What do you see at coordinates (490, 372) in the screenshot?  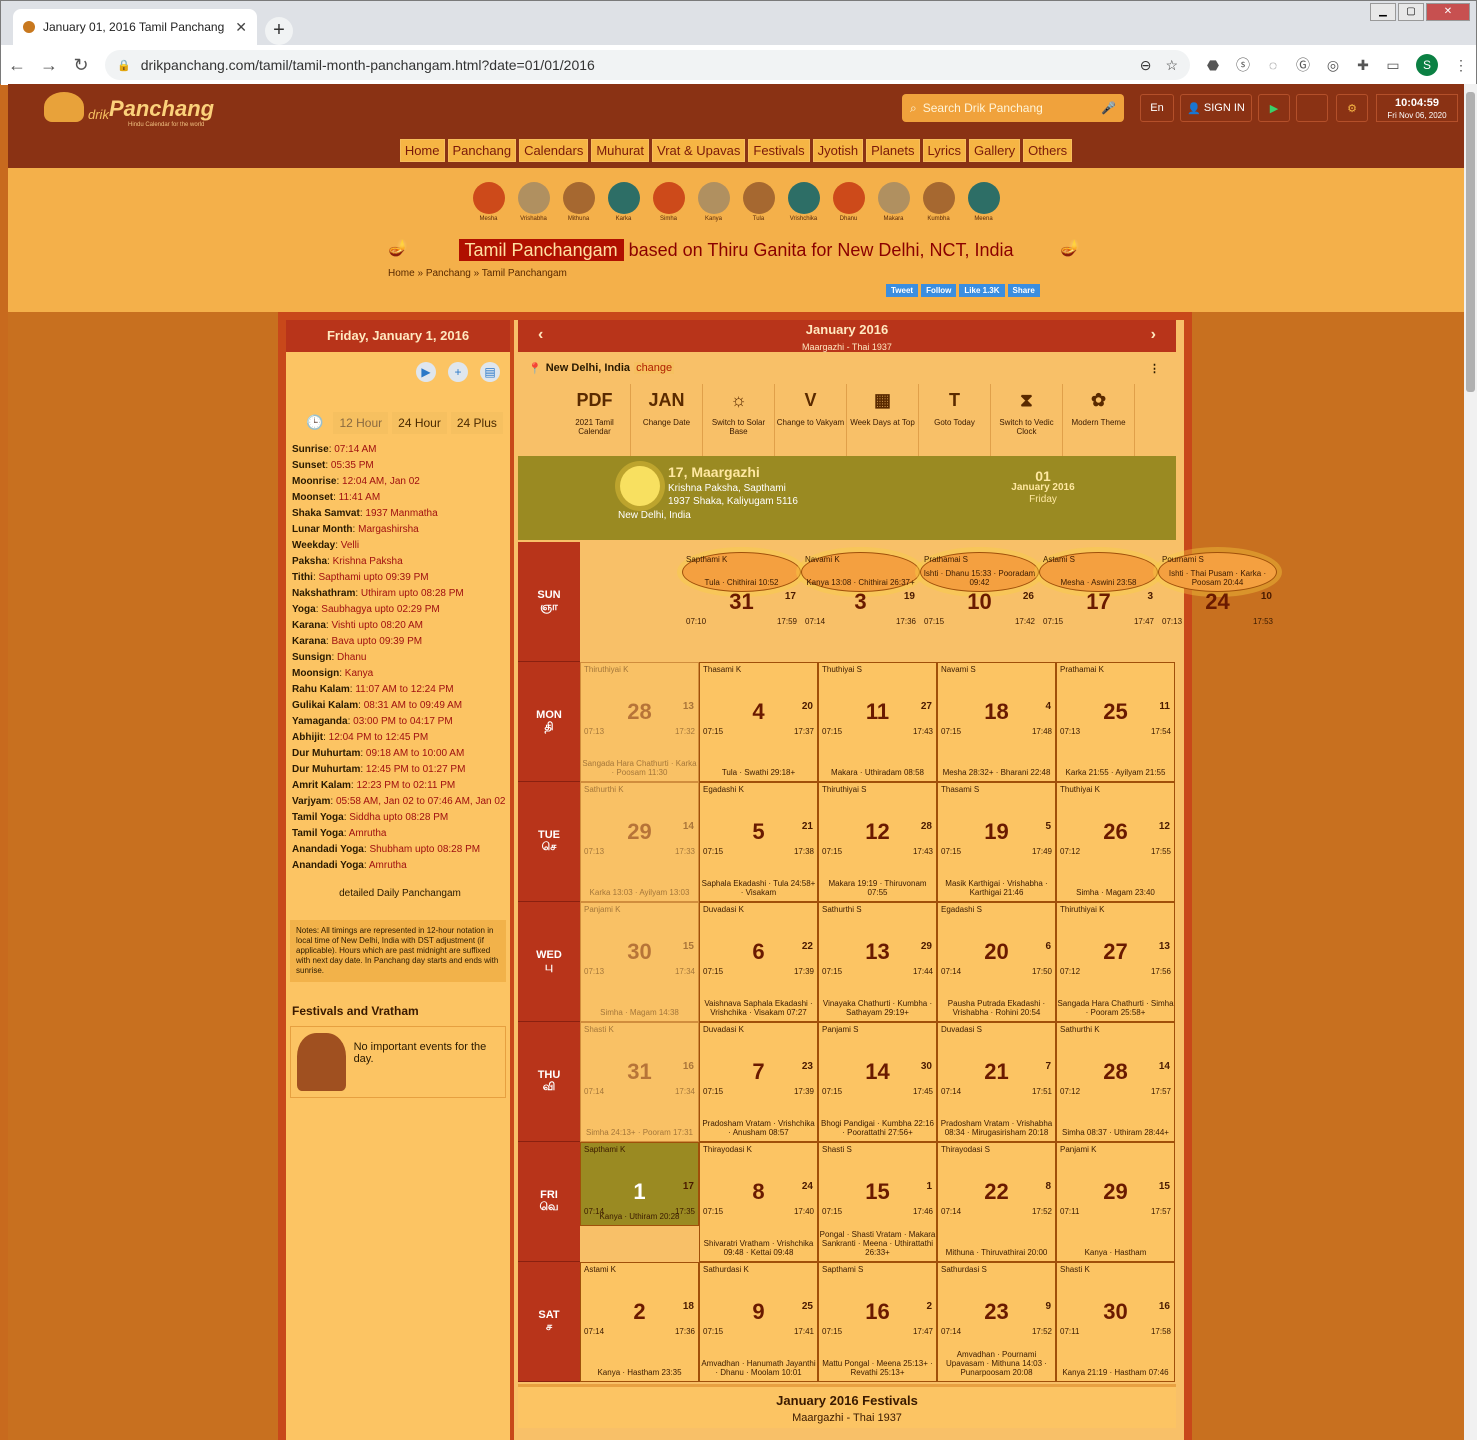 I see `document-icon: ▤` at bounding box center [490, 372].